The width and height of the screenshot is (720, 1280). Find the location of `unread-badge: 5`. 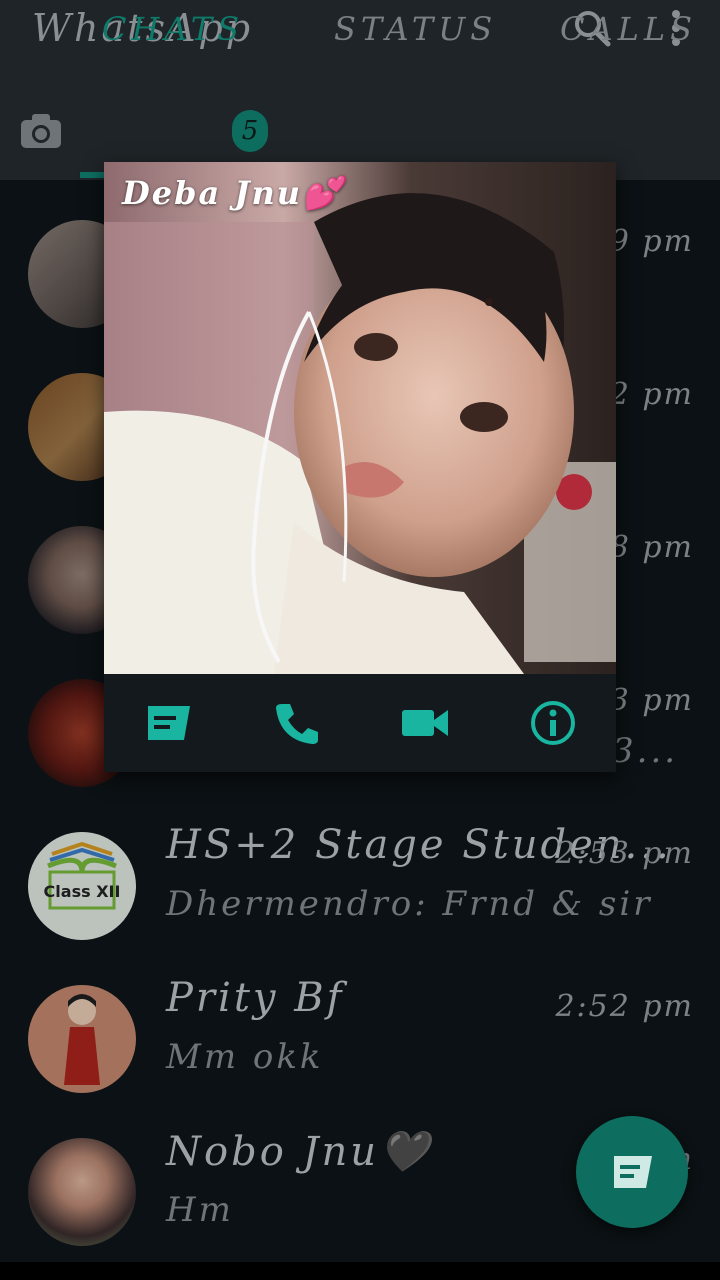

unread-badge: 5 is located at coordinates (250, 131).